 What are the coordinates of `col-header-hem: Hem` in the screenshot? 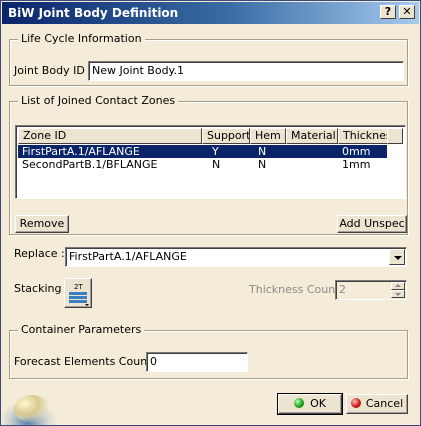 It's located at (268, 136).